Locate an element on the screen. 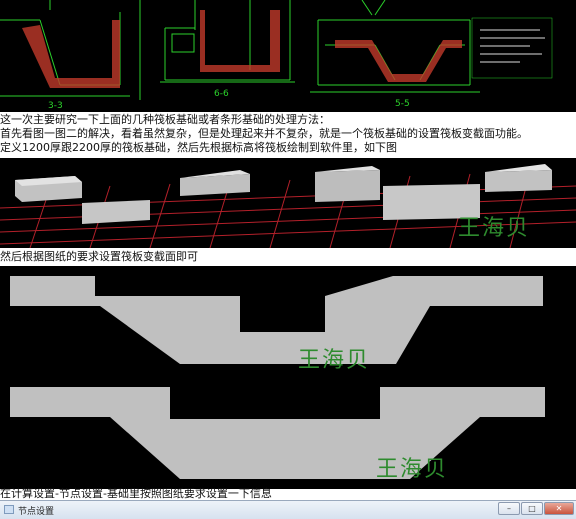 The height and width of the screenshot is (519, 576). label-3-3: 3-3 is located at coordinates (55, 106).